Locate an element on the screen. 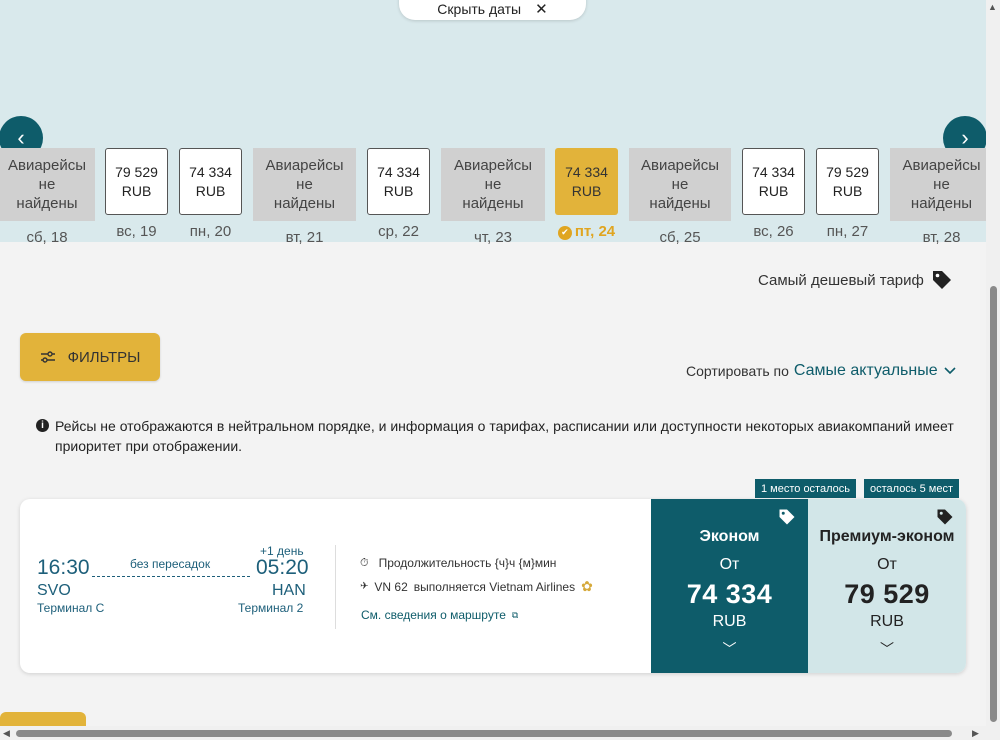 This screenshot has width=1000, height=740. sort-value: Самые актуальные is located at coordinates (866, 371).